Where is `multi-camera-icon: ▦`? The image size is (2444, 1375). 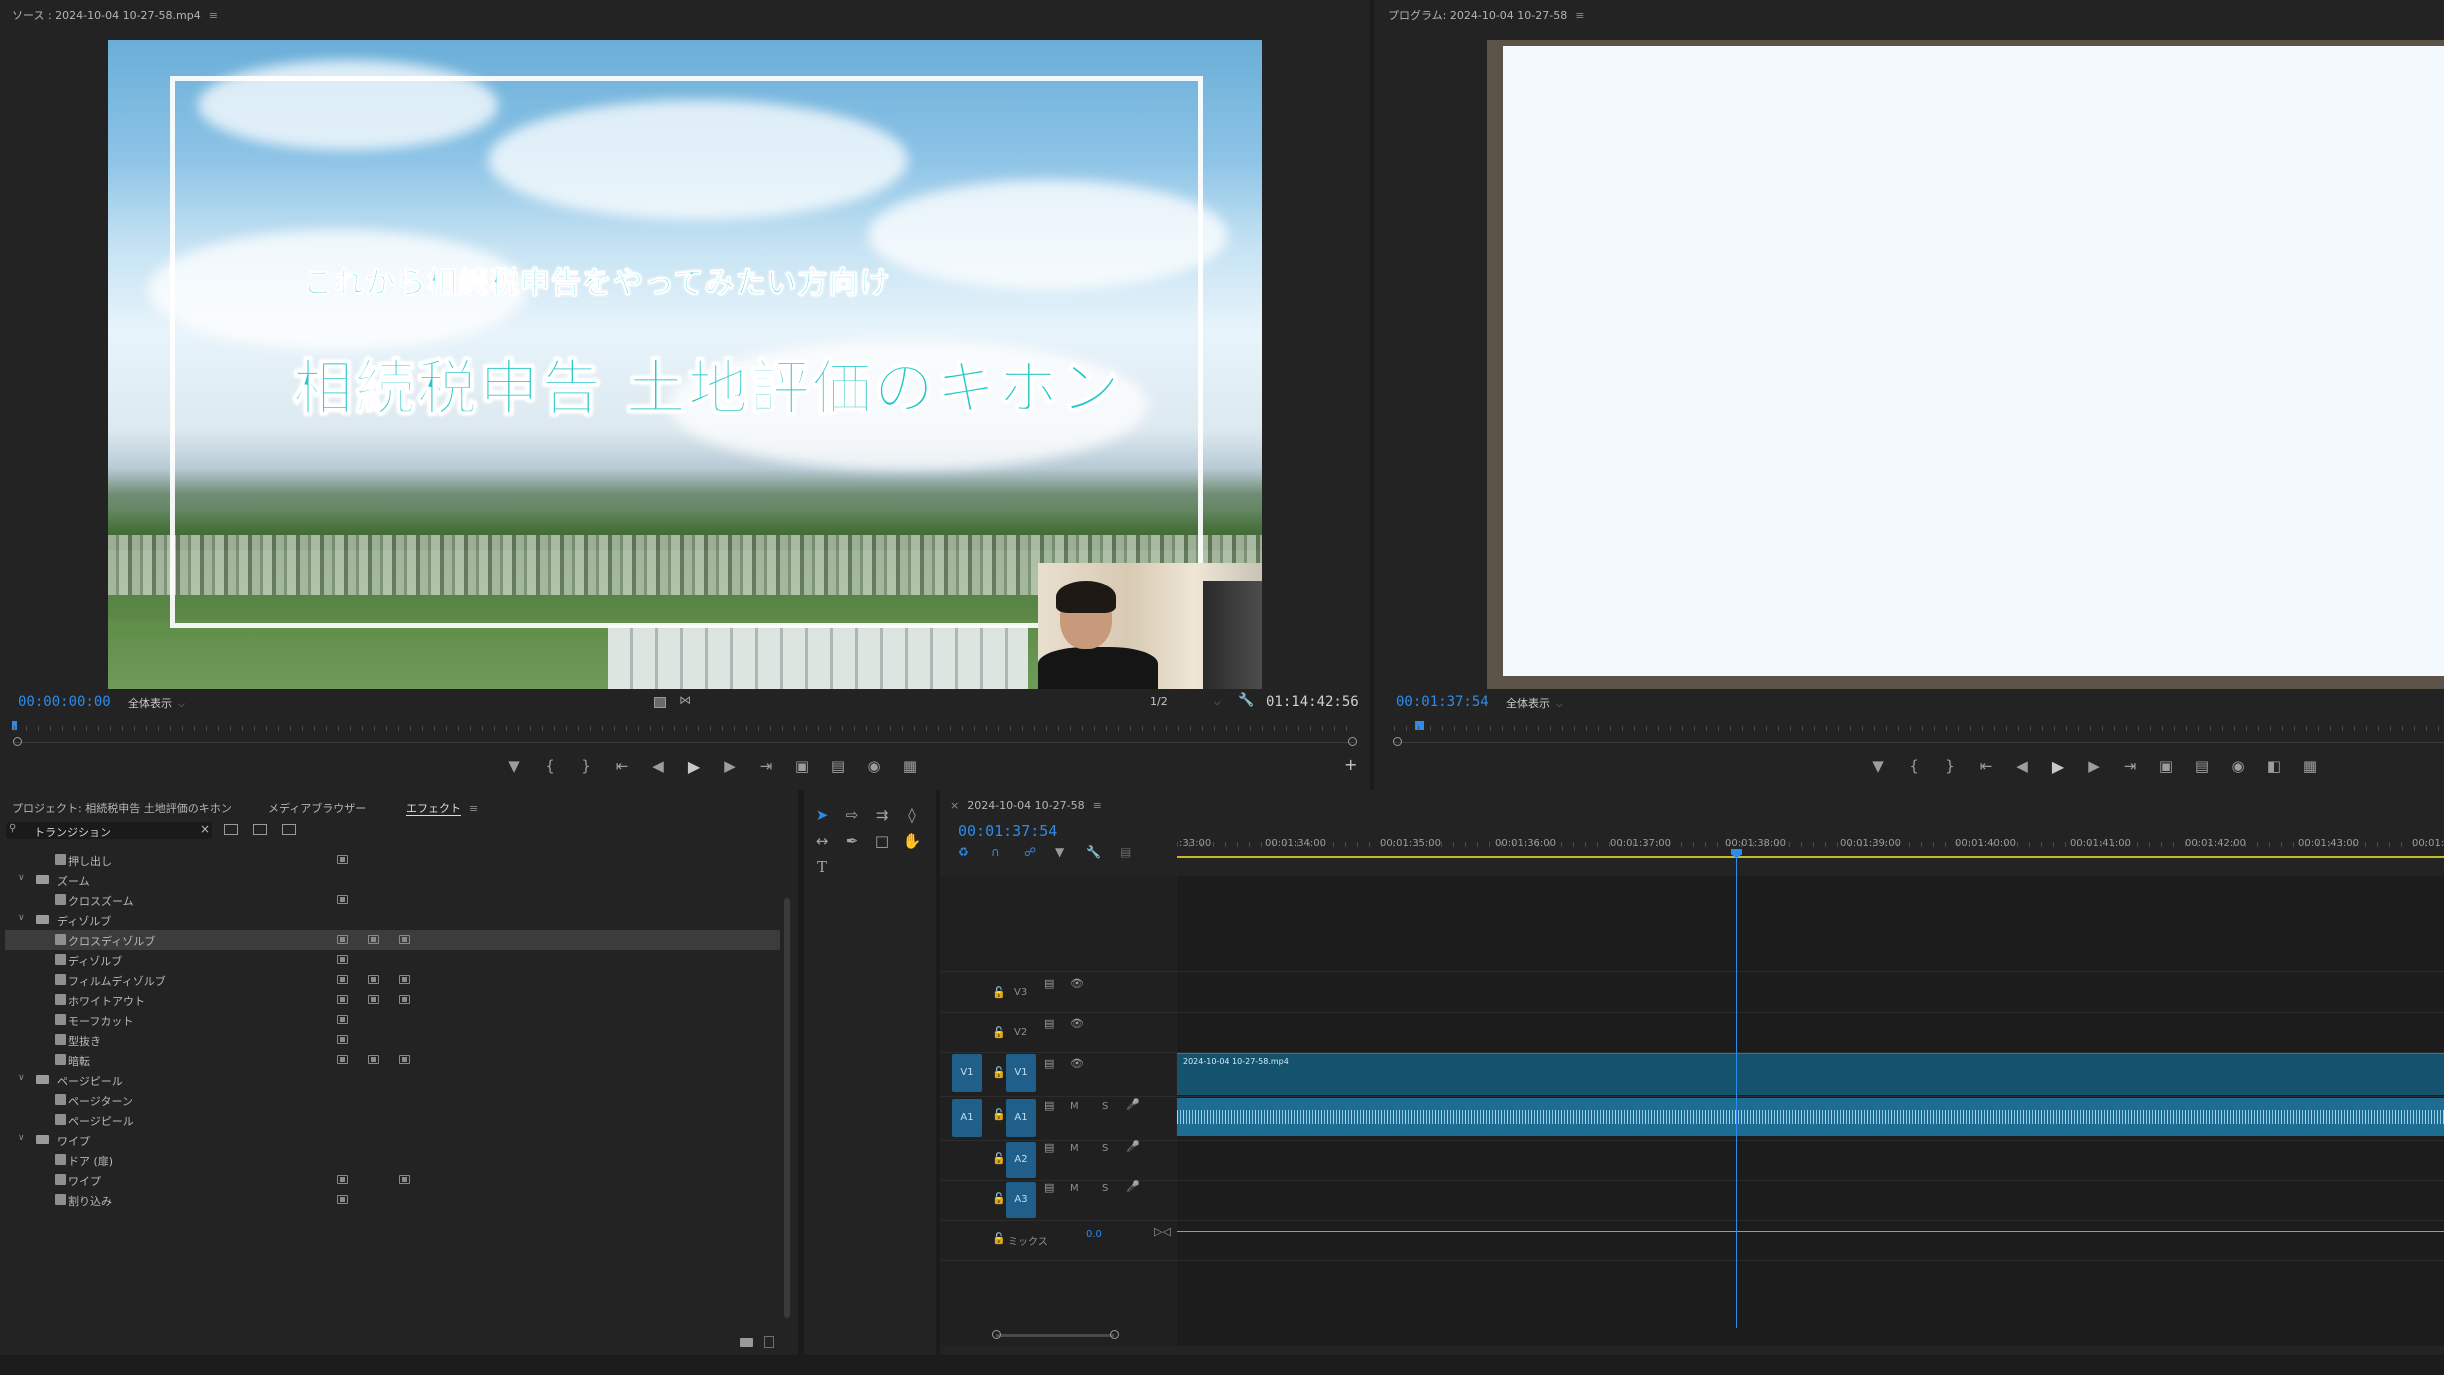 multi-camera-icon: ▦ is located at coordinates (910, 766).